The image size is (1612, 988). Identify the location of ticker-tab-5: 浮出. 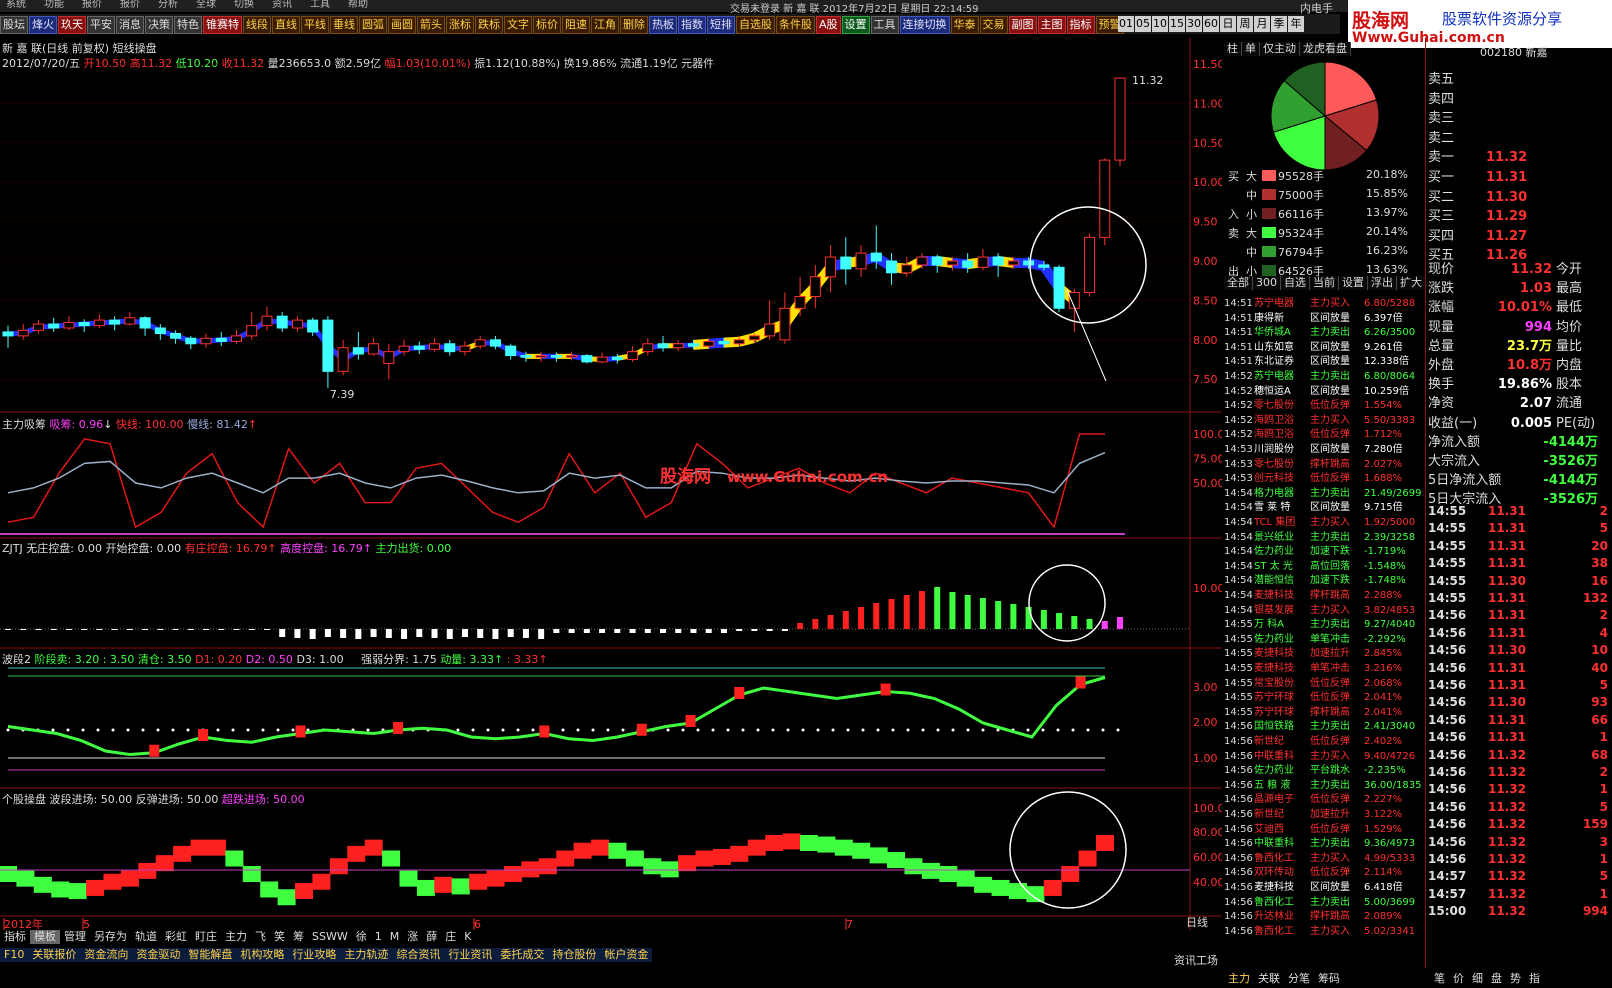
(1382, 283).